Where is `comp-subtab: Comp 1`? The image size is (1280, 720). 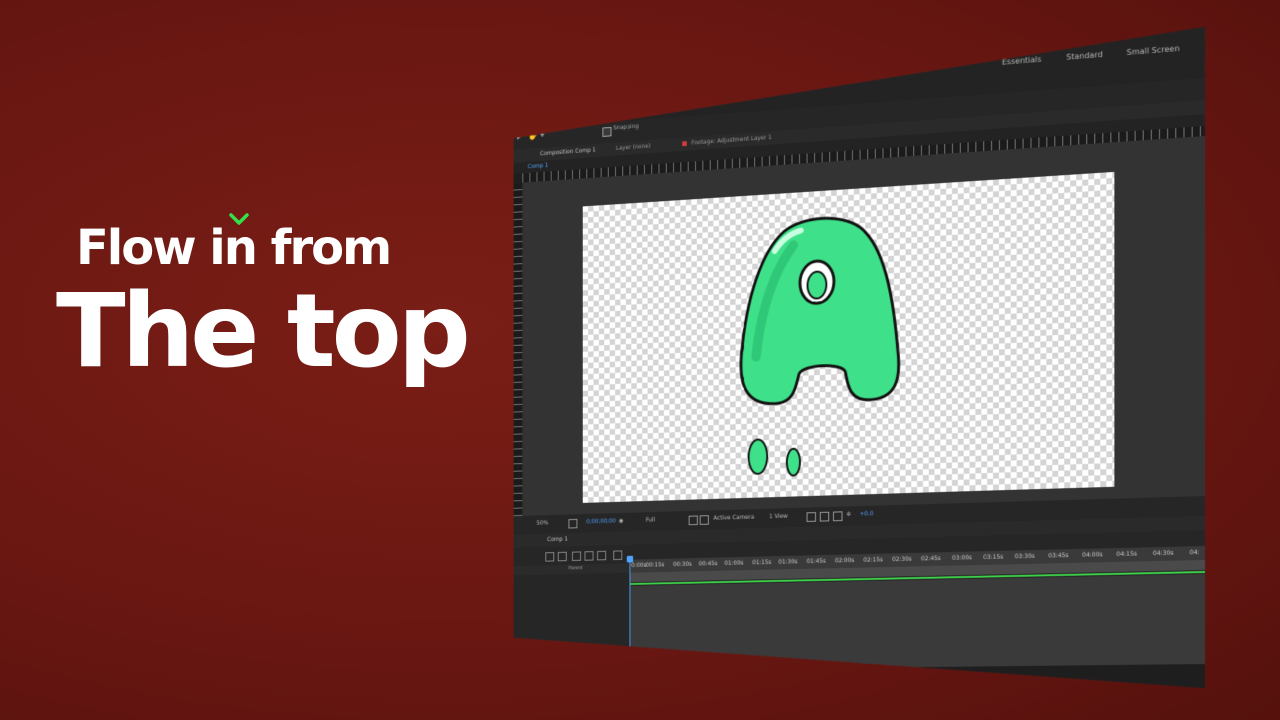
comp-subtab: Comp 1 is located at coordinates (538, 166).